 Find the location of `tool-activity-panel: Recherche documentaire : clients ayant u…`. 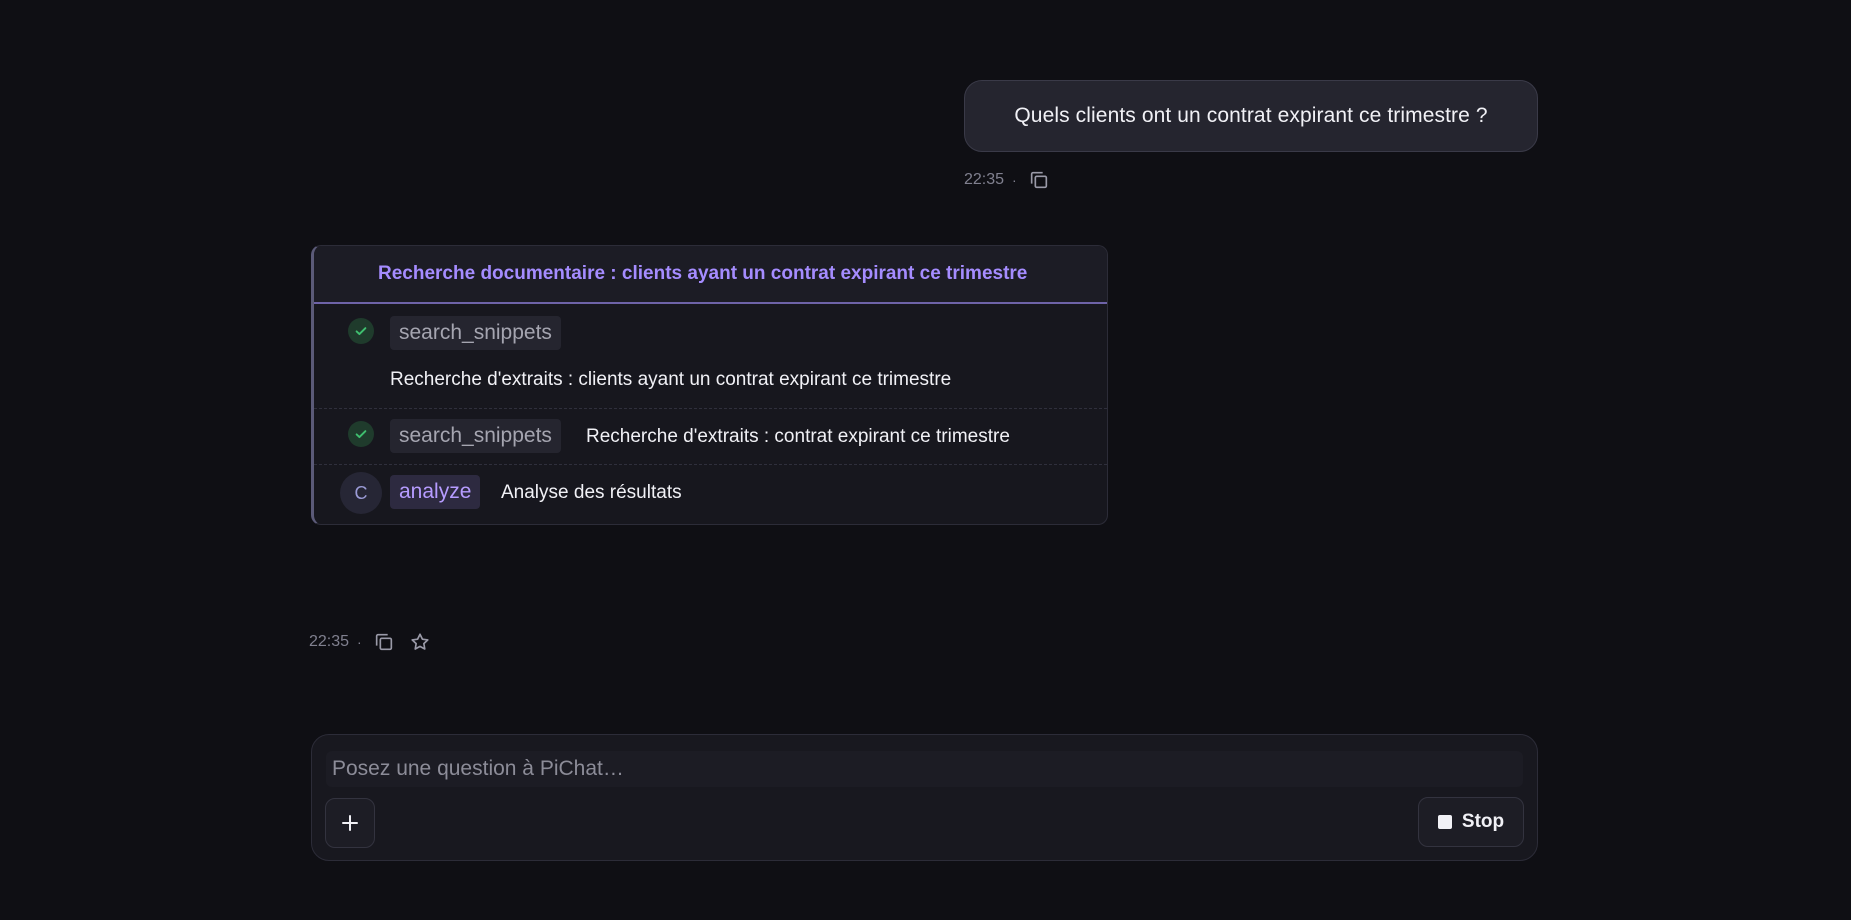

tool-activity-panel: Recherche documentaire : clients ayant u… is located at coordinates (709, 385).